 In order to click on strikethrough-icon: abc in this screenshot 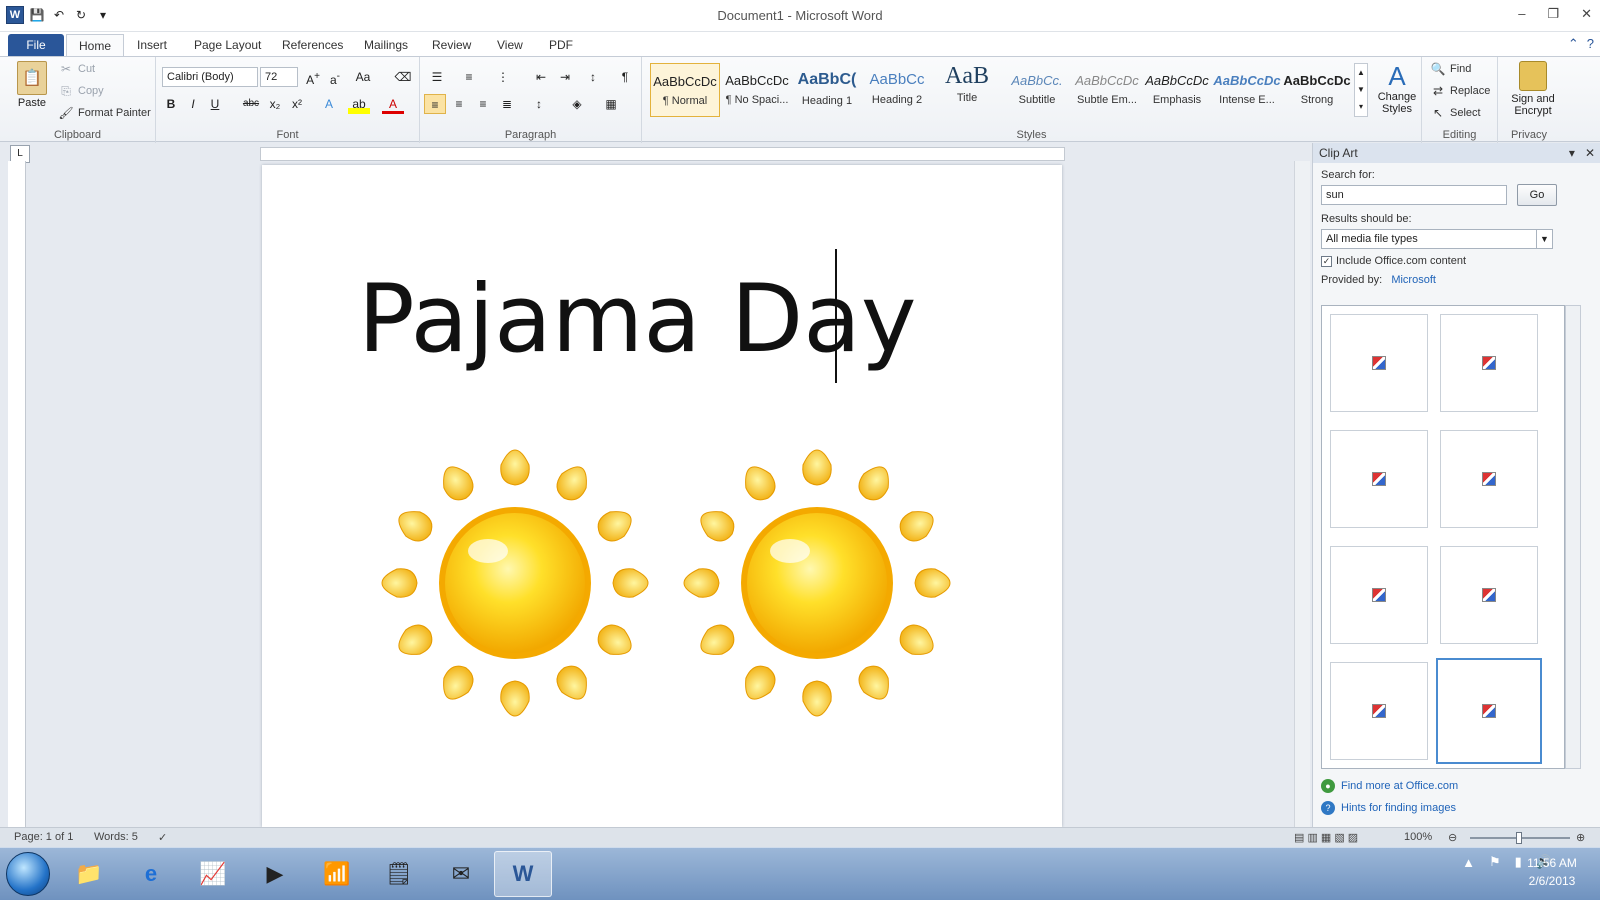, I will do `click(251, 104)`.